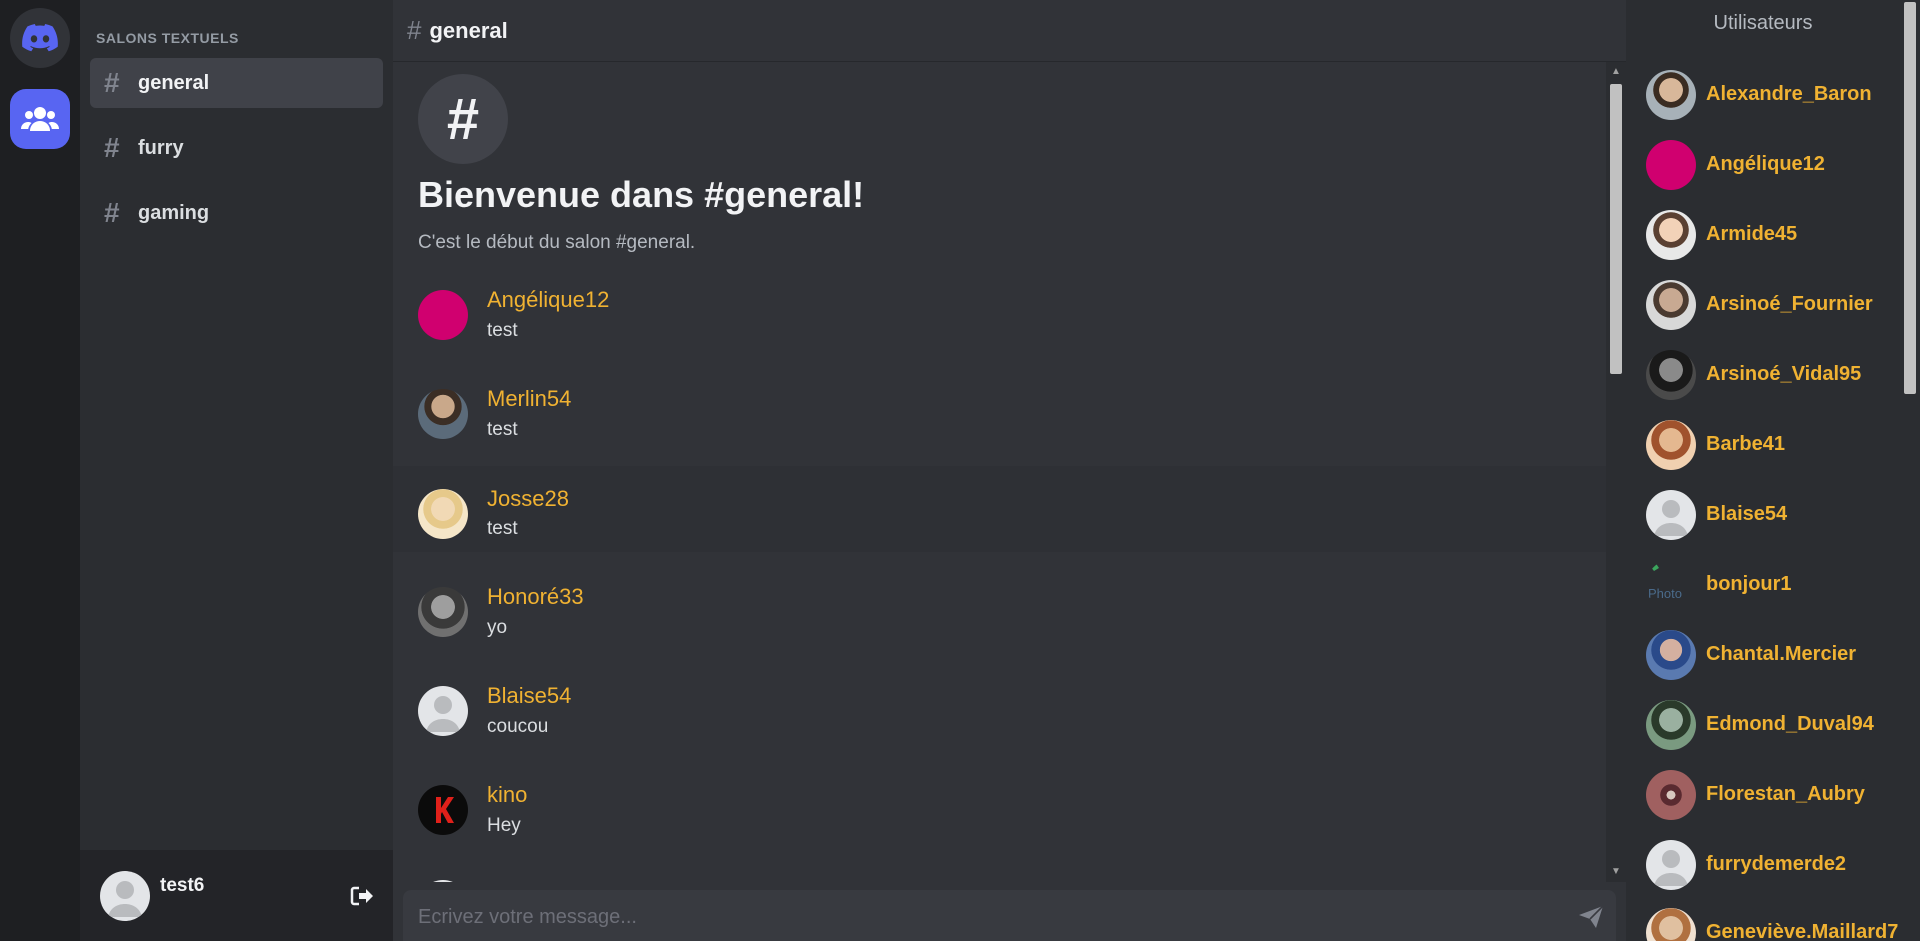  I want to click on member-item: Arsinoé_Vidal95, so click(1773, 380).